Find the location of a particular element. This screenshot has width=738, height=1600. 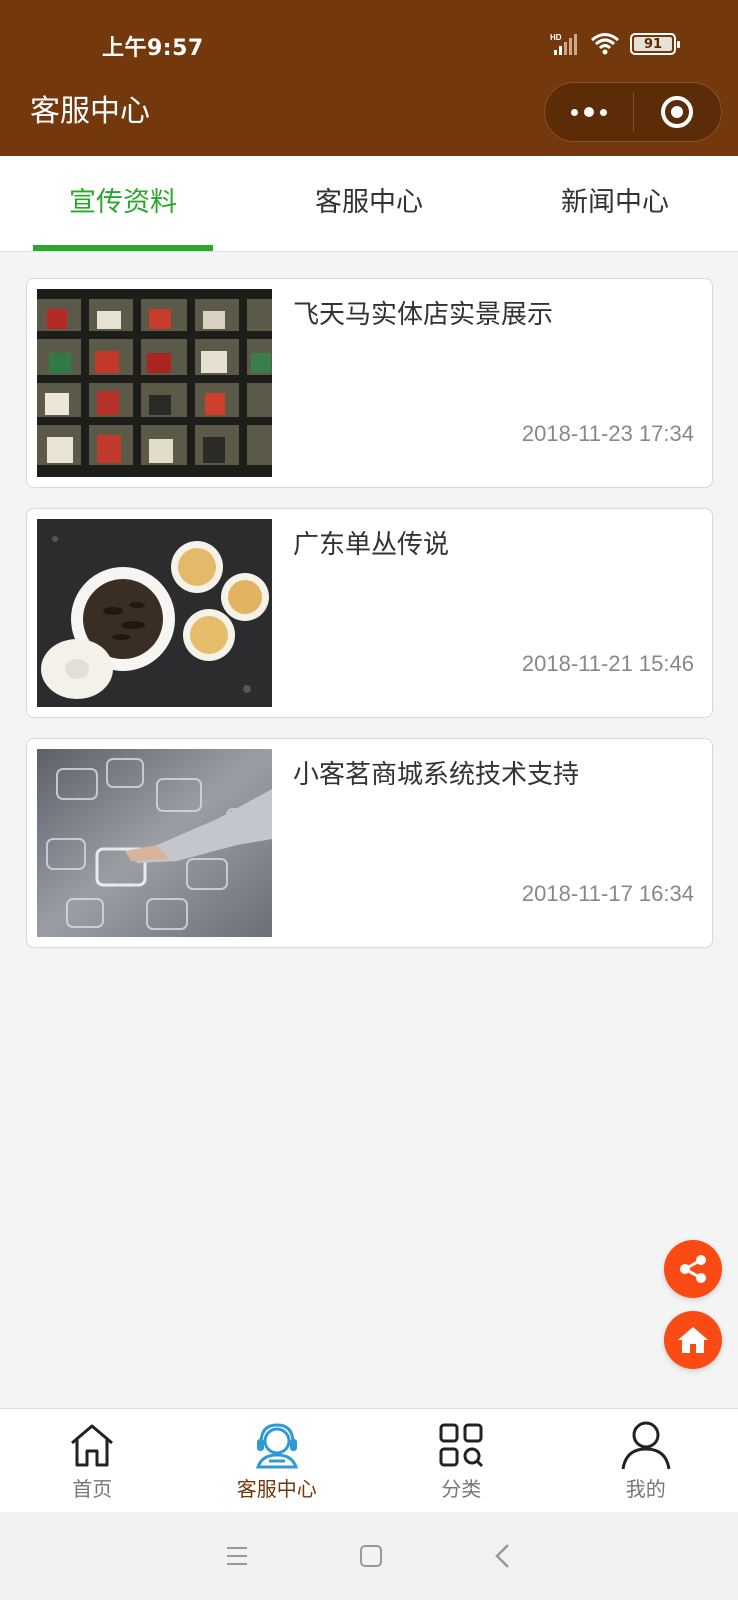

tab-news: 新闻中心 is located at coordinates (615, 203).